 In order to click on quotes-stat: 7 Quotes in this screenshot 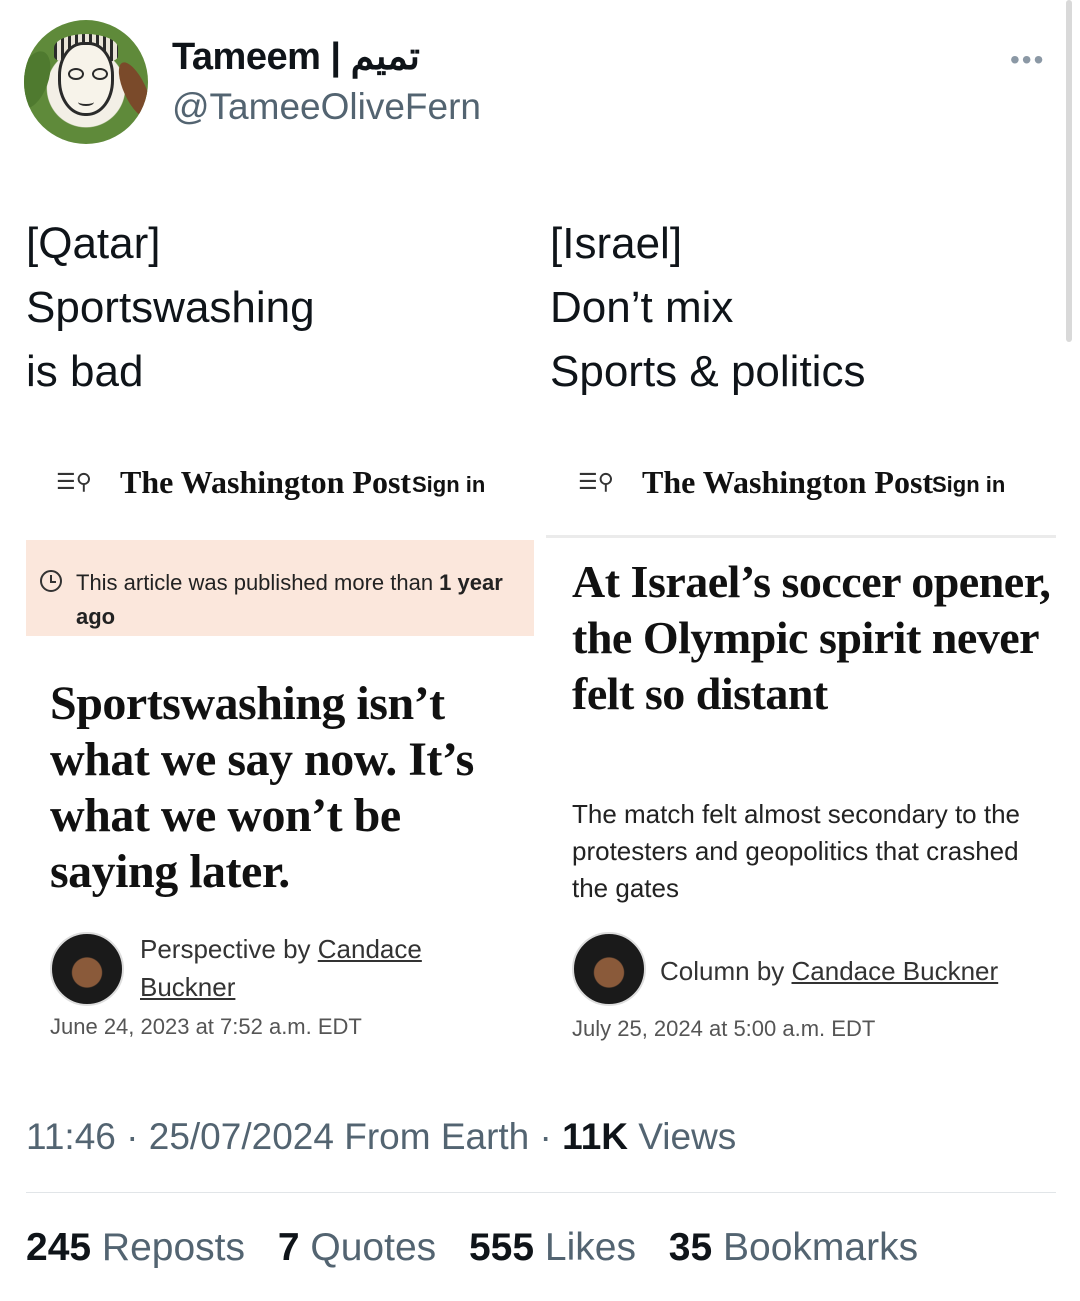, I will do `click(357, 1247)`.